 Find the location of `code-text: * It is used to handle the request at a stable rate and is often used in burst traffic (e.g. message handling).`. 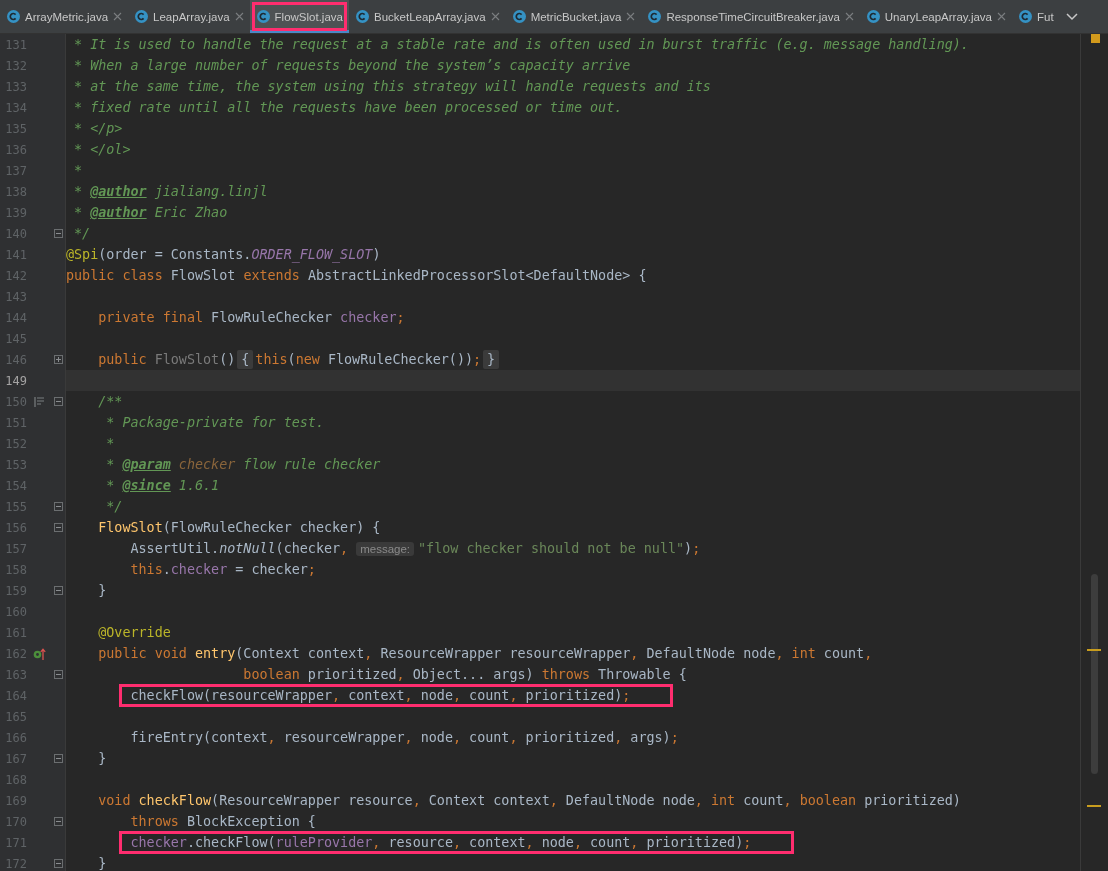

code-text: * It is used to handle the request at a stable rate and is often used in burst traffic (e.g. message handling). is located at coordinates (521, 44).